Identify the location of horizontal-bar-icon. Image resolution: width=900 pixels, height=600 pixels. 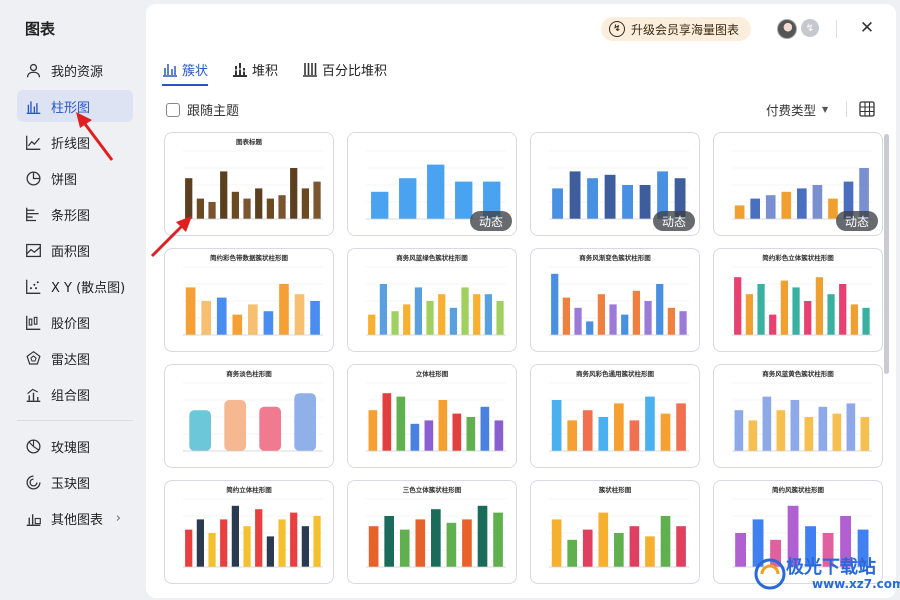
(33, 214).